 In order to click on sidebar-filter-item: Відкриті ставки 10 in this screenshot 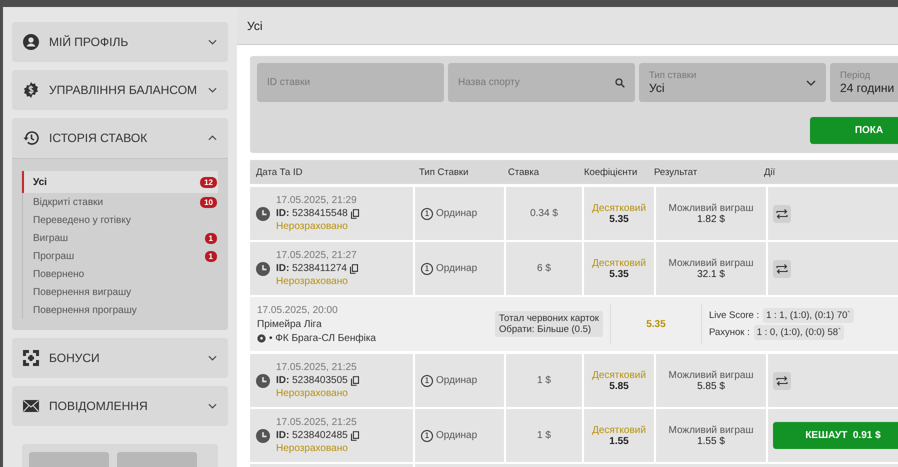, I will do `click(120, 202)`.